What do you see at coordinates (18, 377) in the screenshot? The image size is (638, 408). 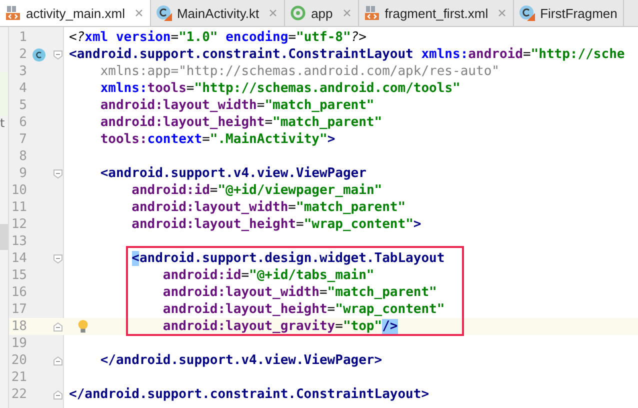 I see `line-number: 21` at bounding box center [18, 377].